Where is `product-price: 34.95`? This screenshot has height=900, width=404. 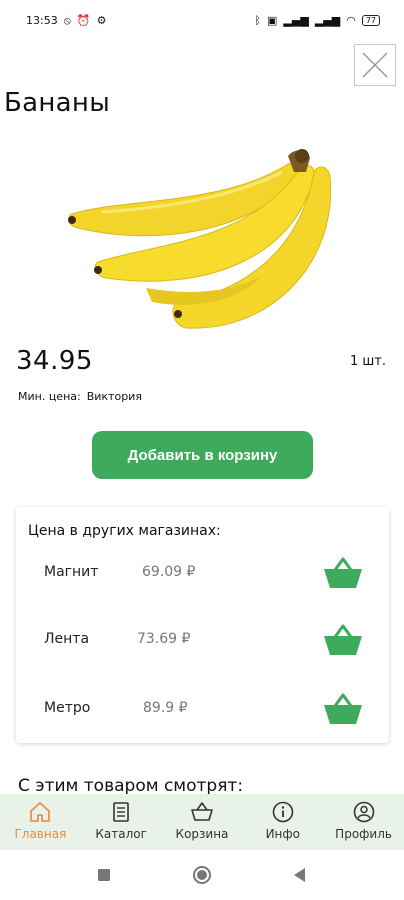
product-price: 34.95 is located at coordinates (54, 361).